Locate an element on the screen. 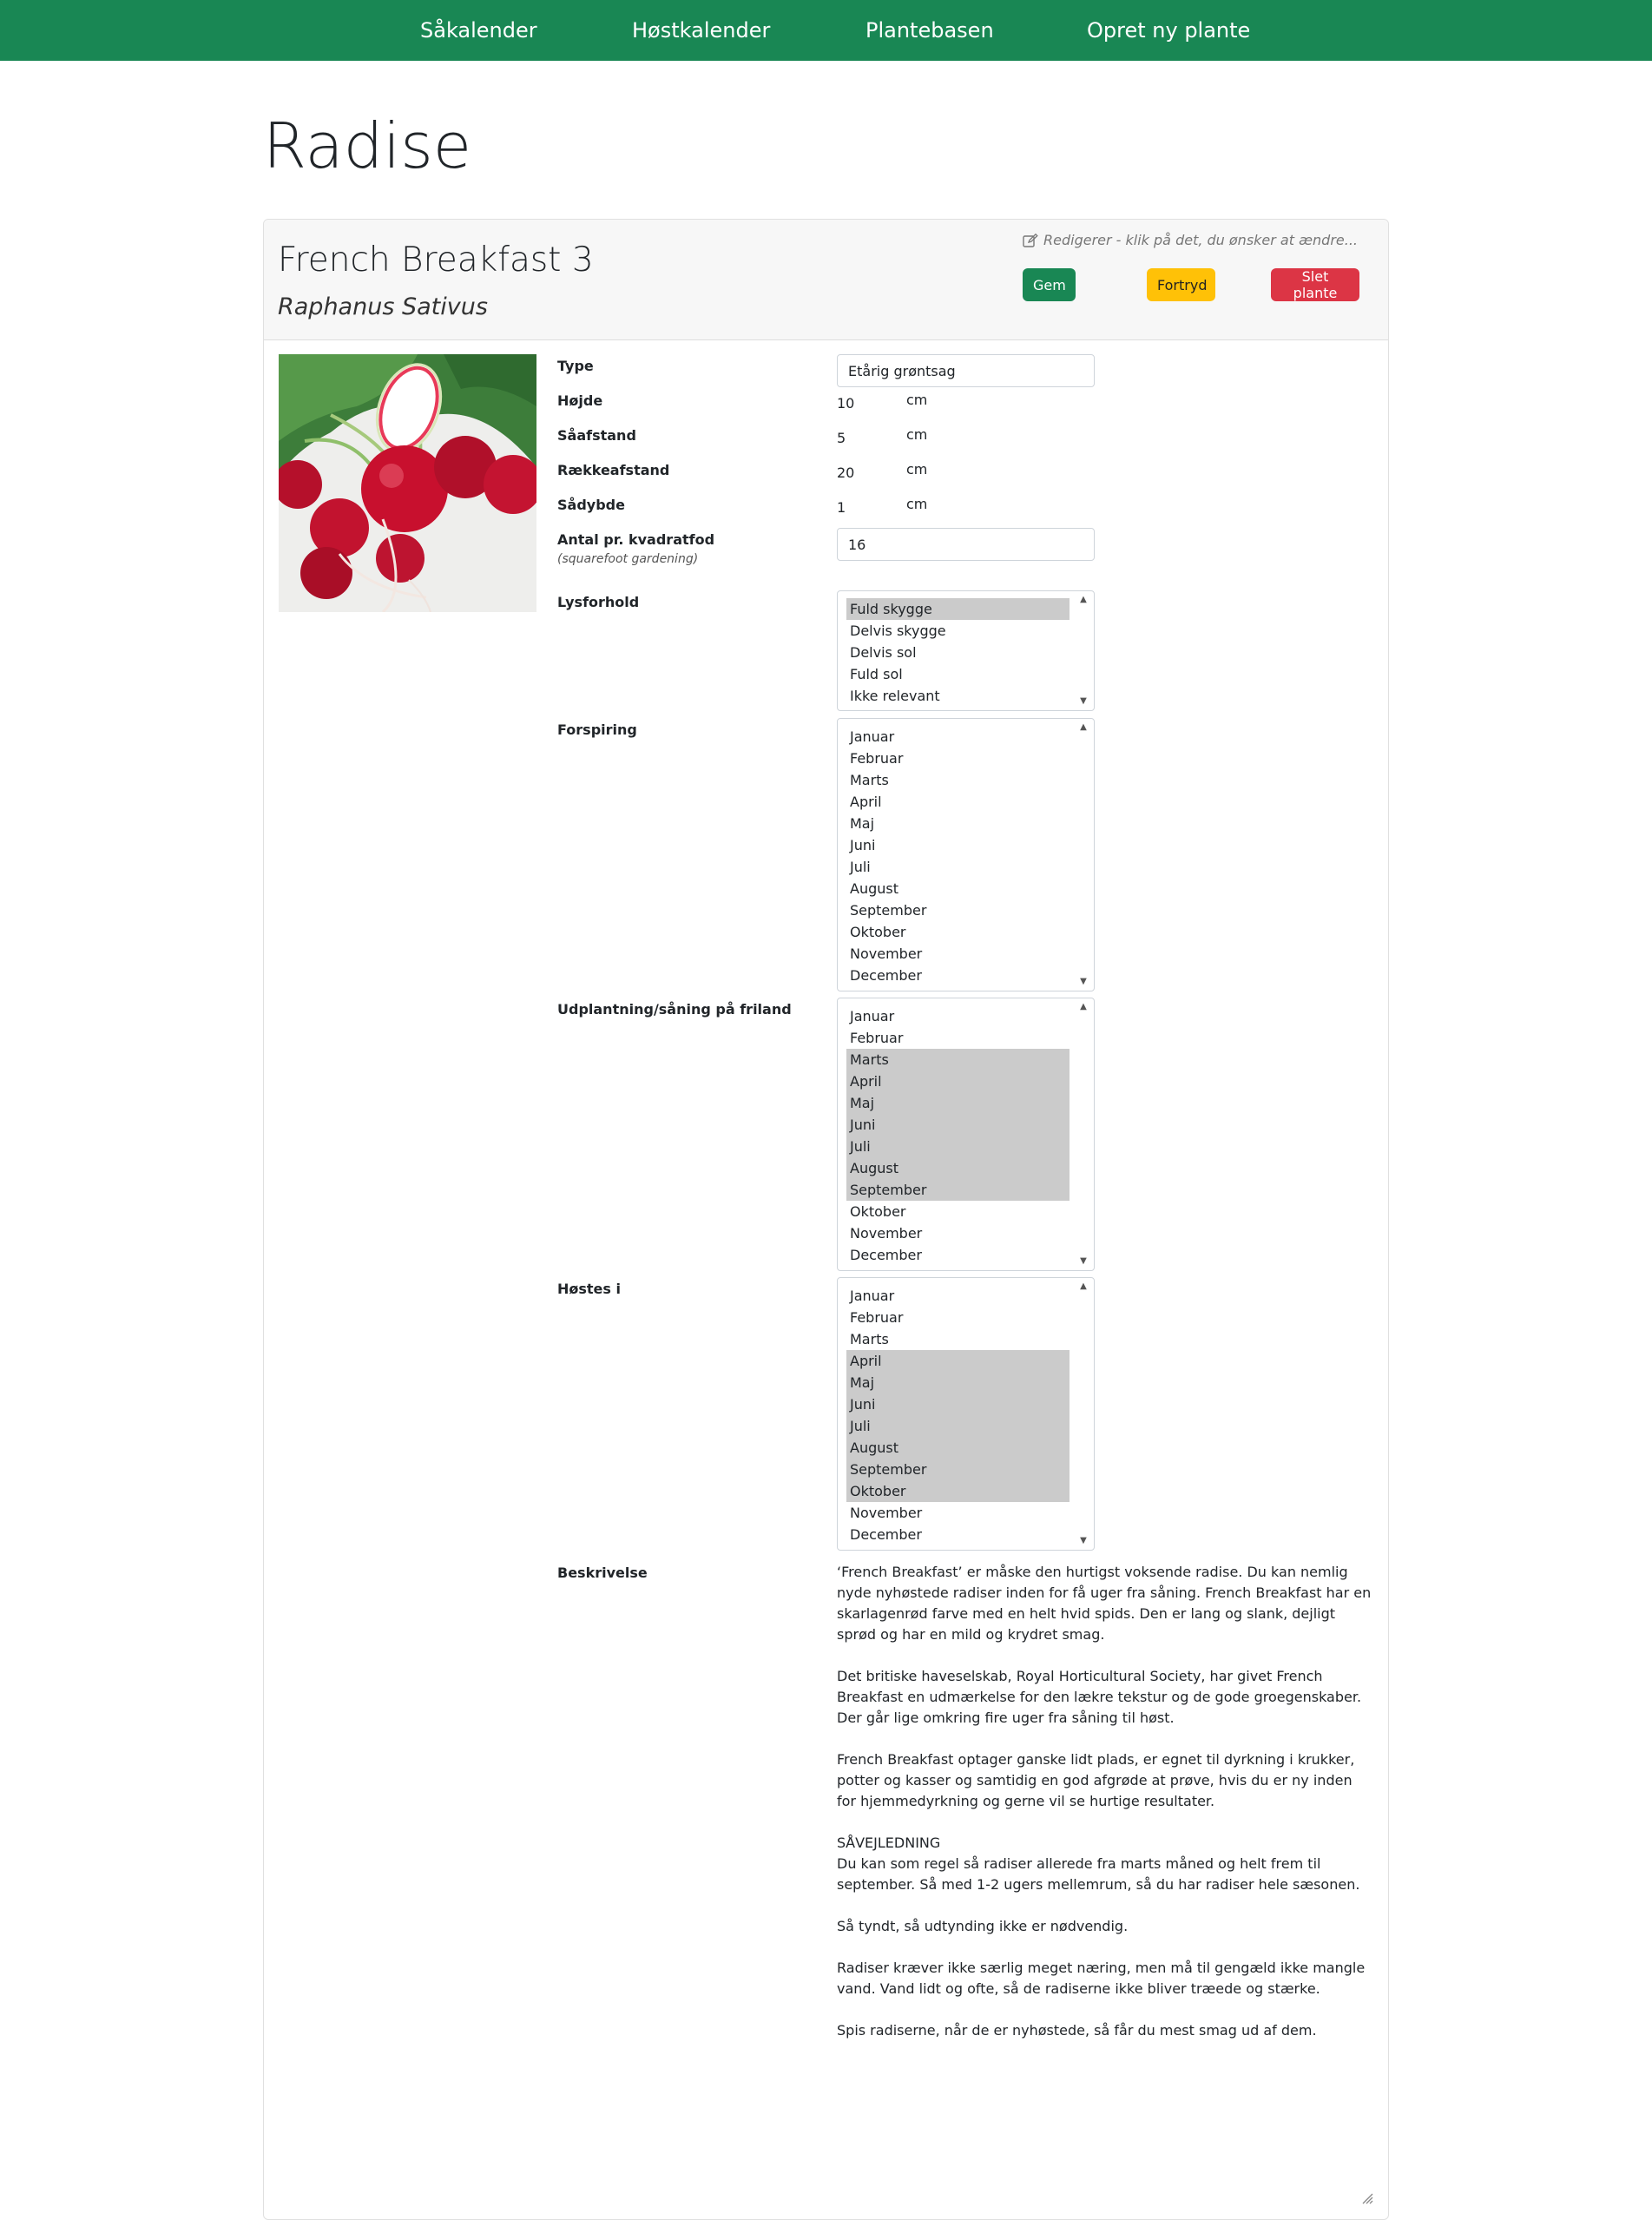 The width and height of the screenshot is (1652, 2220). plant-photo is located at coordinates (407, 483).